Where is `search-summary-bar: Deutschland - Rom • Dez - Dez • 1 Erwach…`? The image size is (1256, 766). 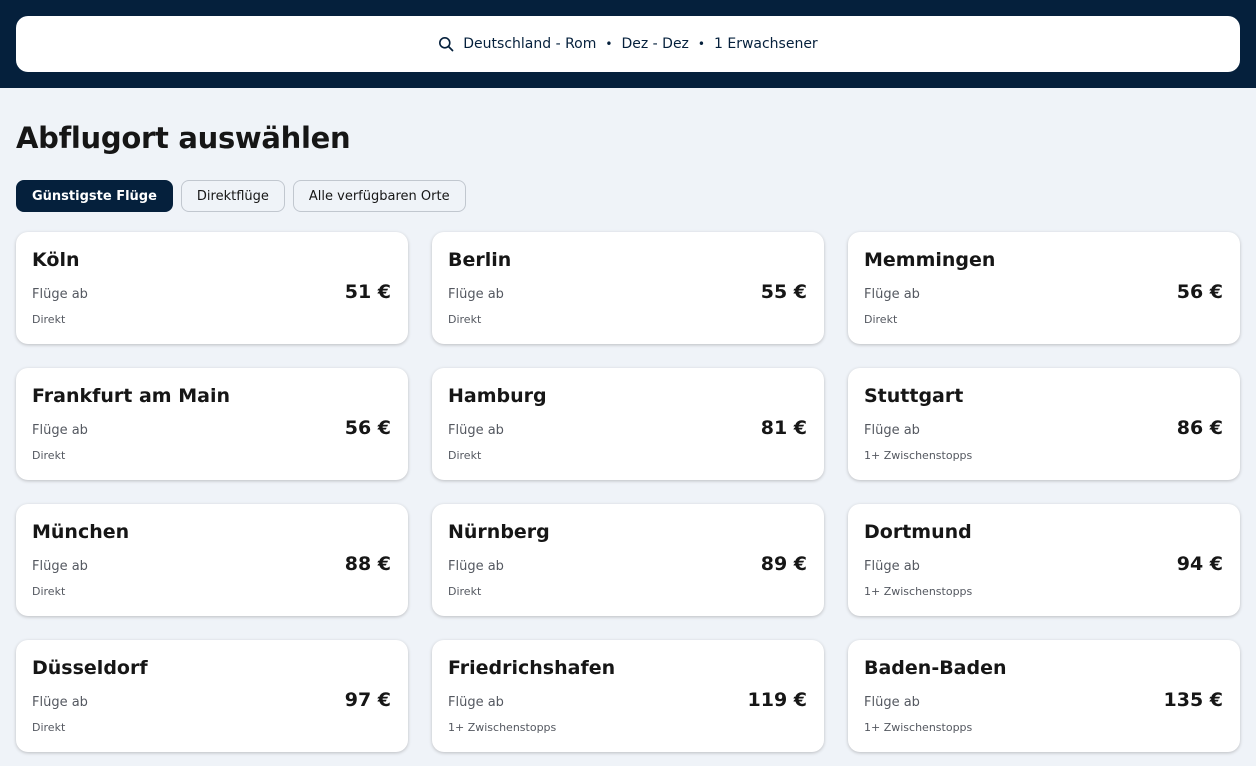 search-summary-bar: Deutschland - Rom • Dez - Dez • 1 Erwach… is located at coordinates (628, 44).